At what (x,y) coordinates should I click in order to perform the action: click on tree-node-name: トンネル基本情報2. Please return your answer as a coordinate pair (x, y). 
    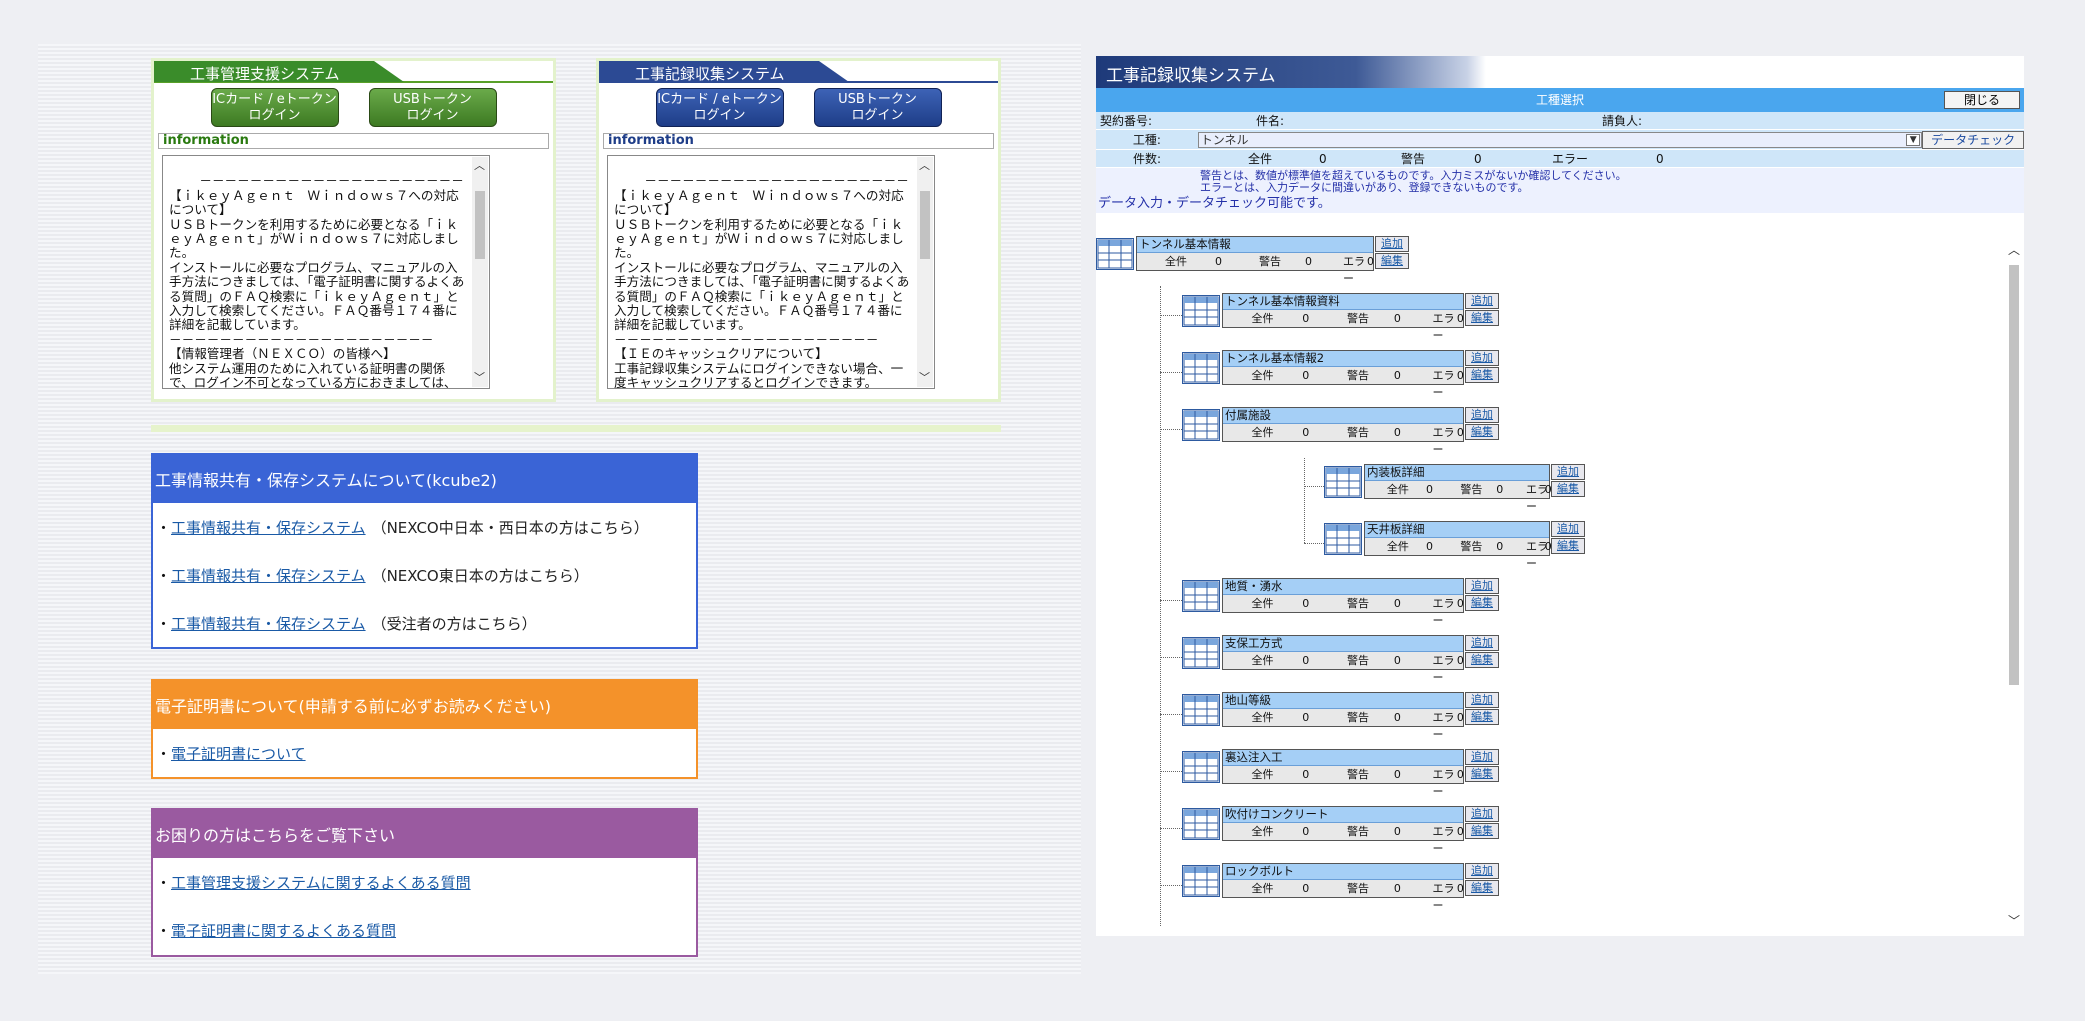
    Looking at the image, I should click on (1343, 359).